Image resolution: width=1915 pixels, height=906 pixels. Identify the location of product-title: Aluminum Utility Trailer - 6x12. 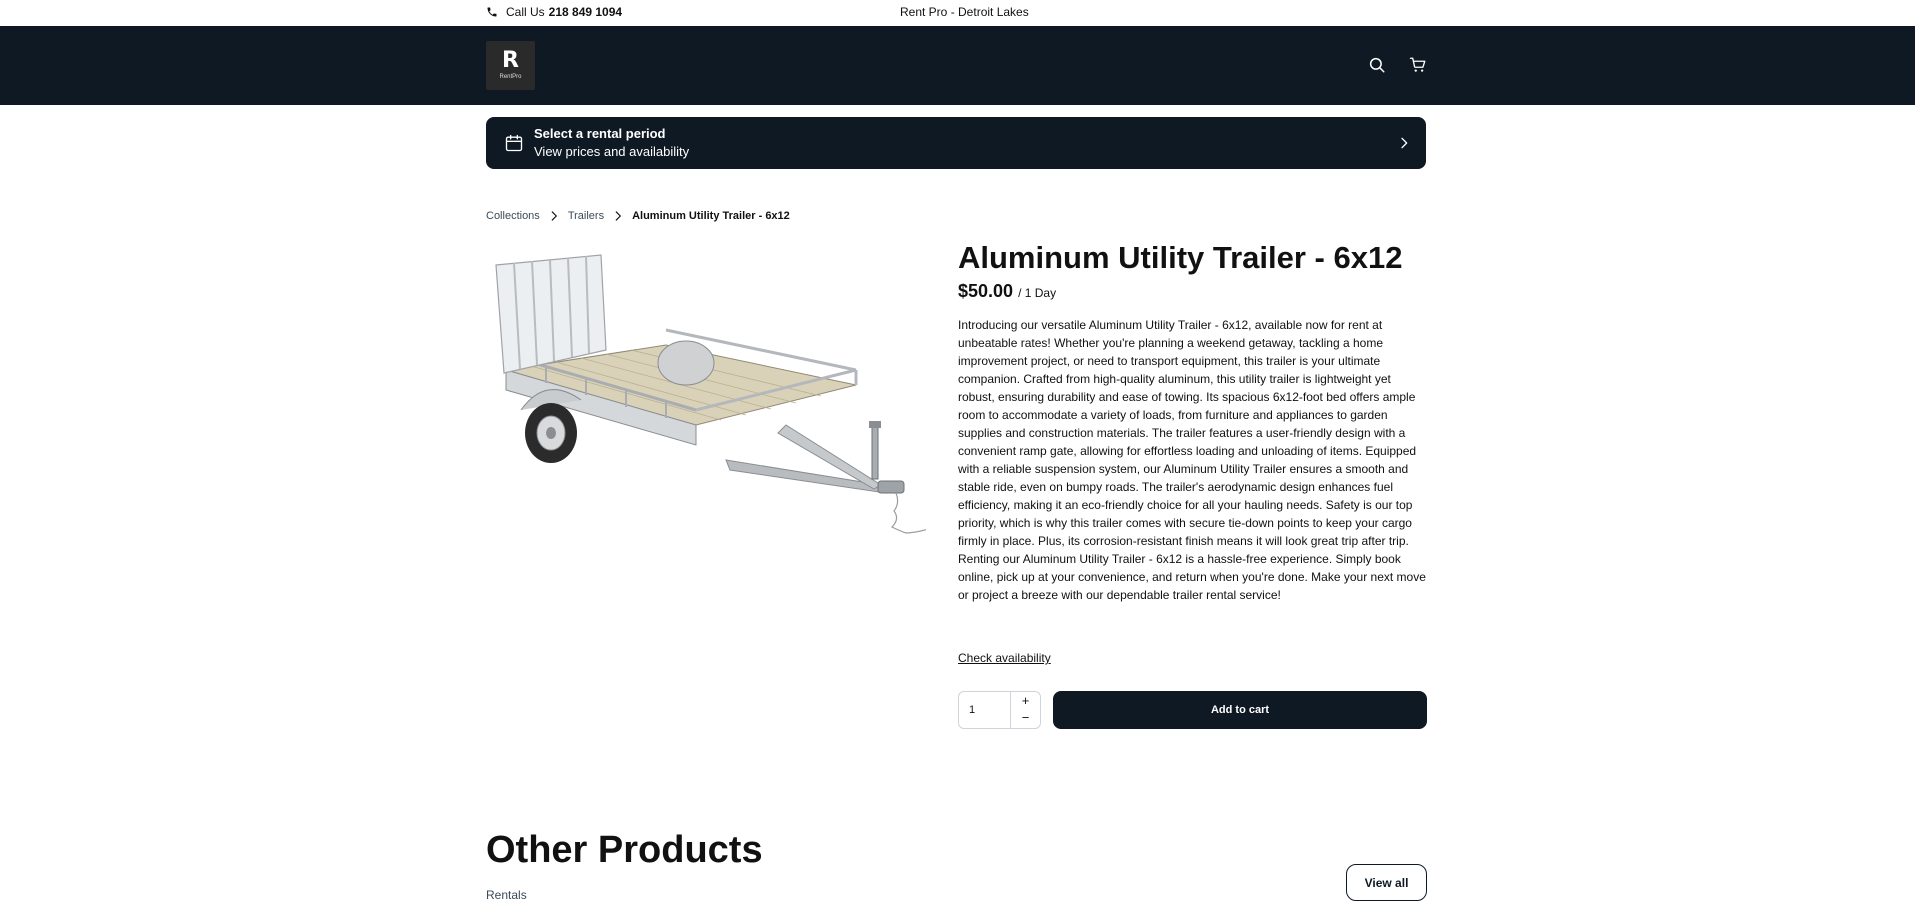
(1180, 257).